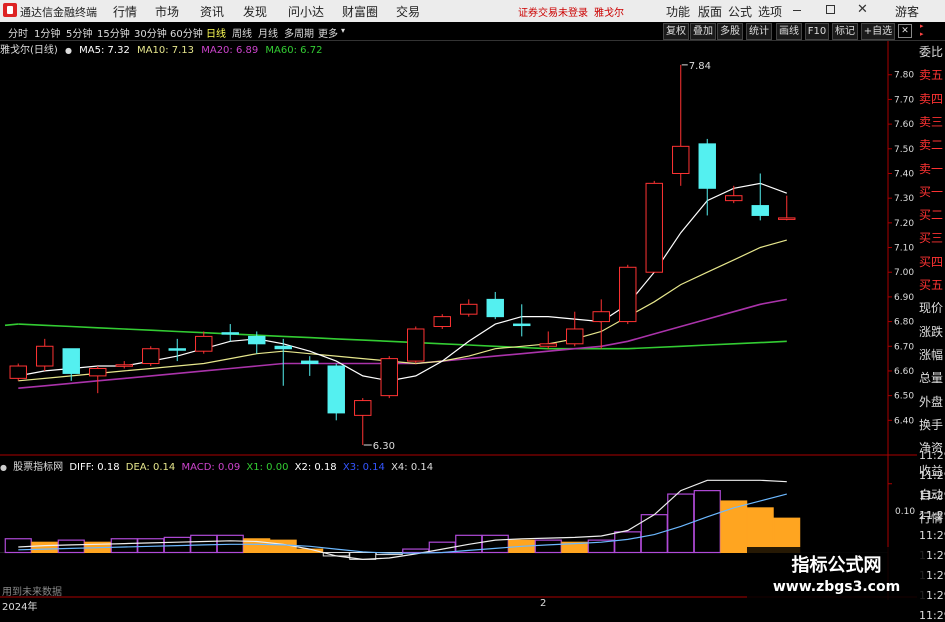 This screenshot has width=945, height=622. Describe the element at coordinates (32, 592) in the screenshot. I see `future-data-warning: 用到未来数据` at that location.